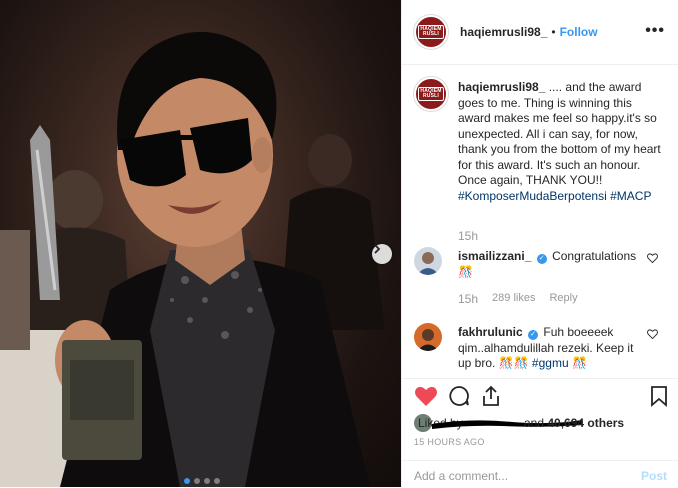  I want to click on next-arrow-icon, so click(377, 249).